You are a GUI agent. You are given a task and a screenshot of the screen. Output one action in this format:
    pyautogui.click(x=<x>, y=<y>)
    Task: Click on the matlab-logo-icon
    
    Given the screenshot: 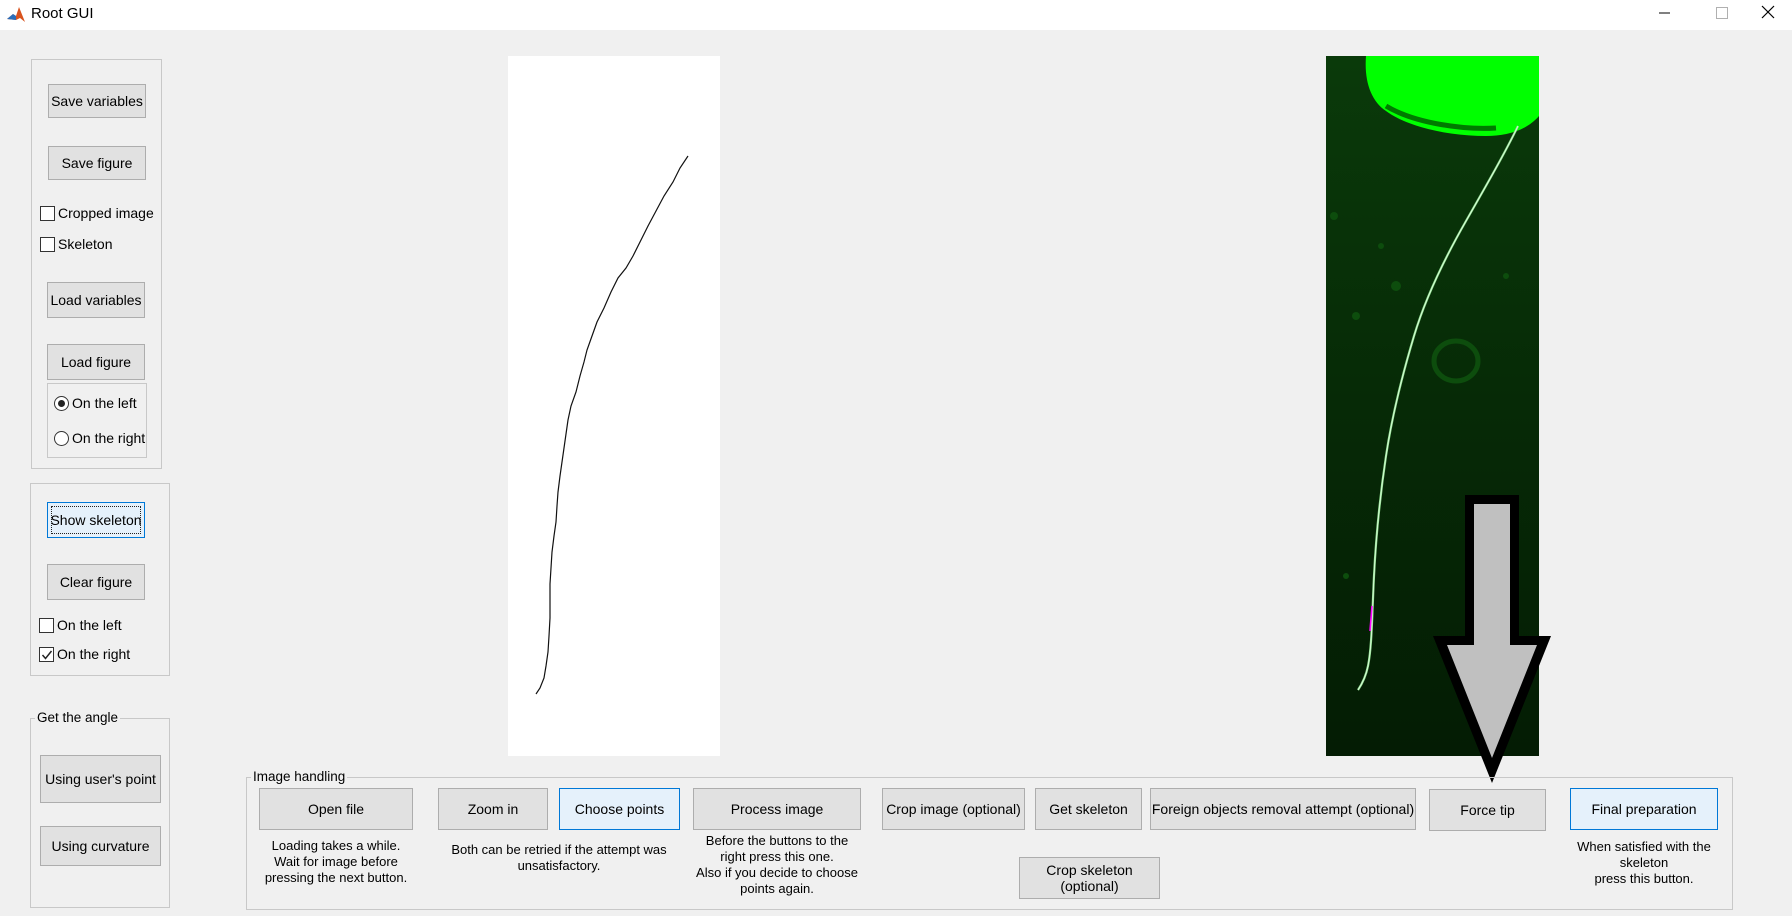 What is the action you would take?
    pyautogui.click(x=16, y=15)
    